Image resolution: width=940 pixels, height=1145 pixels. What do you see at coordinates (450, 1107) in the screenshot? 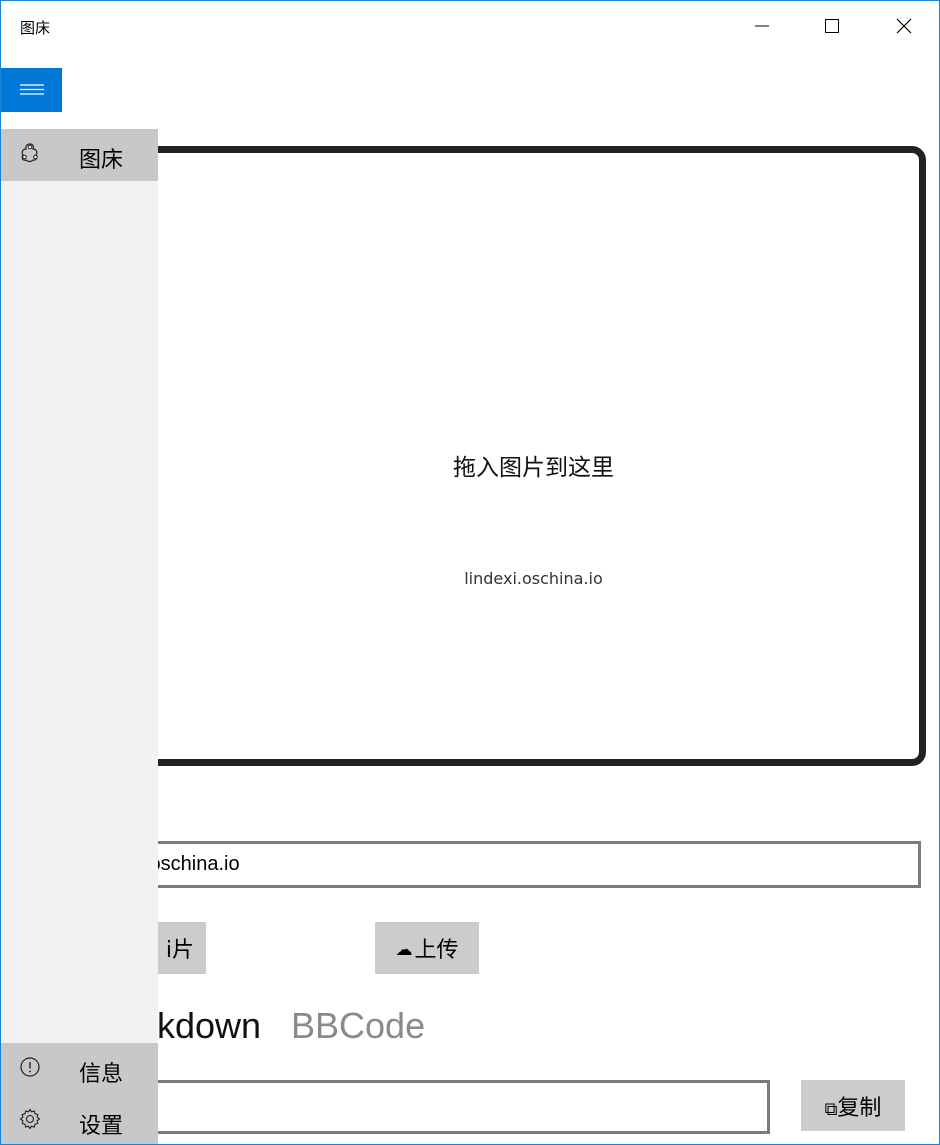
I see `code-output-field` at bounding box center [450, 1107].